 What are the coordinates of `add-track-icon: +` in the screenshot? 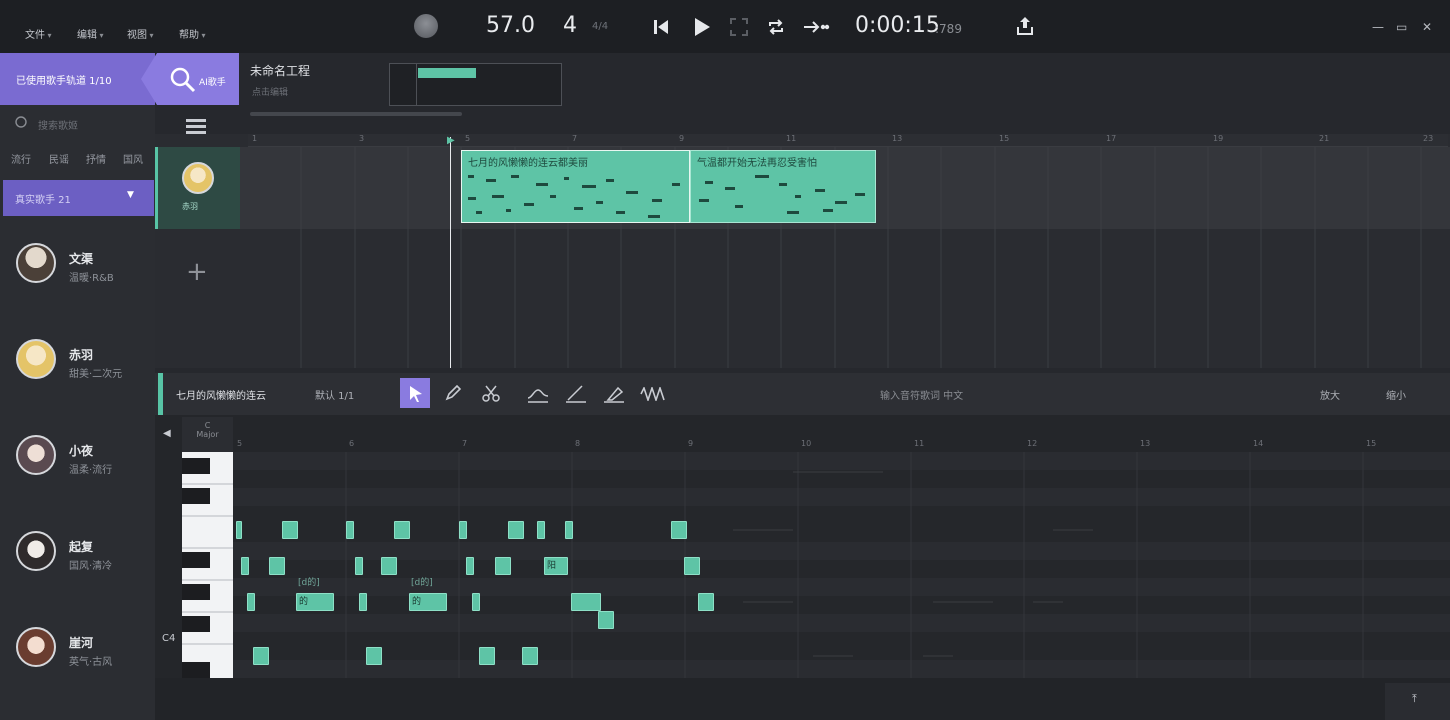 It's located at (197, 272).